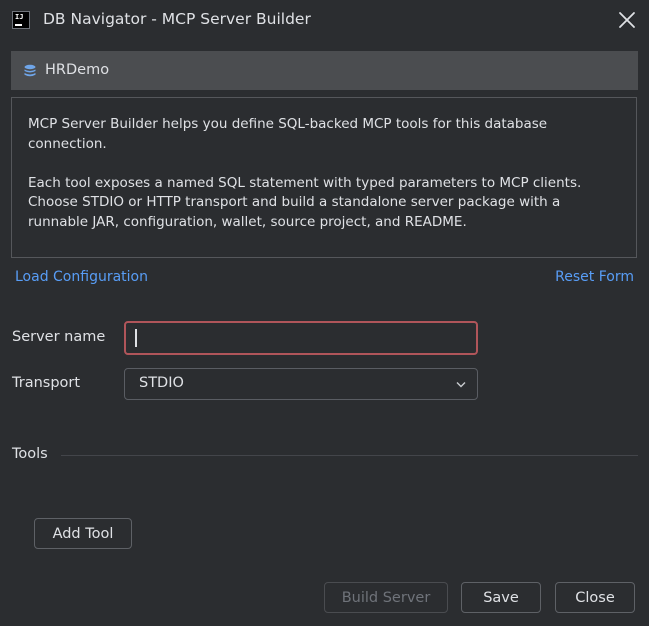 The width and height of the screenshot is (649, 626). What do you see at coordinates (30, 454) in the screenshot?
I see `tools-section-label: Tools` at bounding box center [30, 454].